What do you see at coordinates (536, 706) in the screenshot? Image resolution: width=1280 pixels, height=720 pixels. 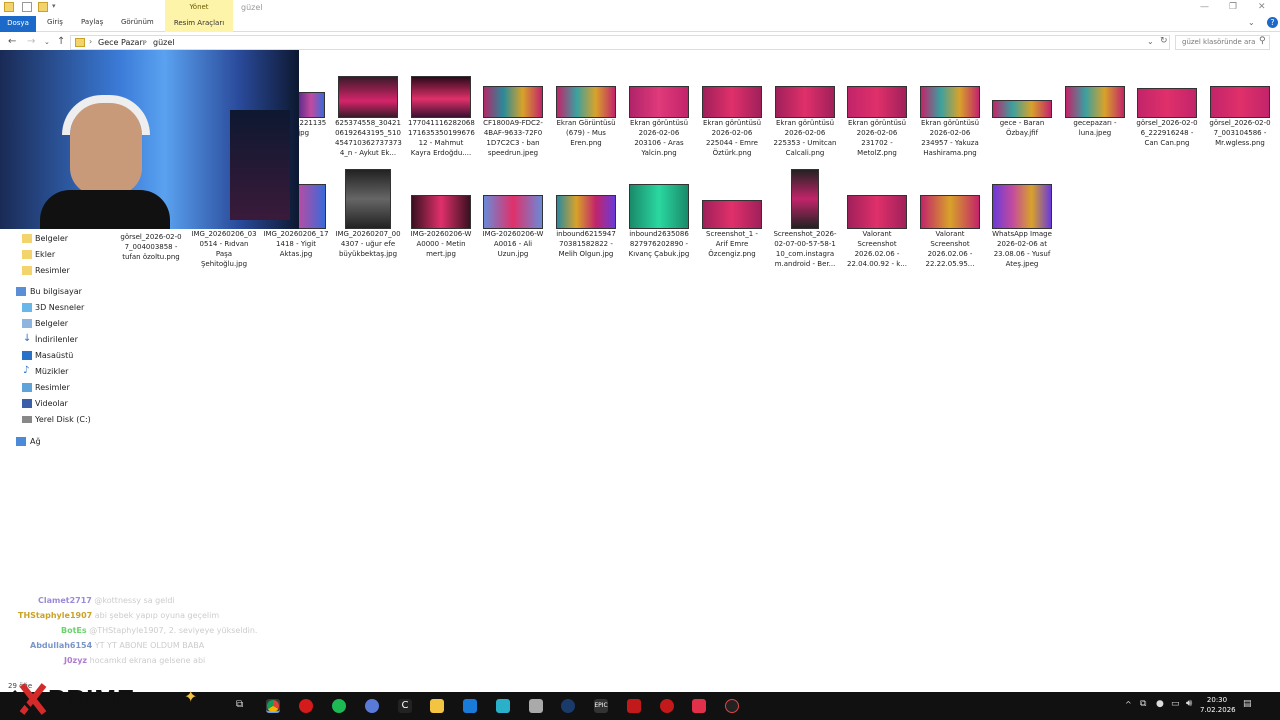 I see `calculator-icon` at bounding box center [536, 706].